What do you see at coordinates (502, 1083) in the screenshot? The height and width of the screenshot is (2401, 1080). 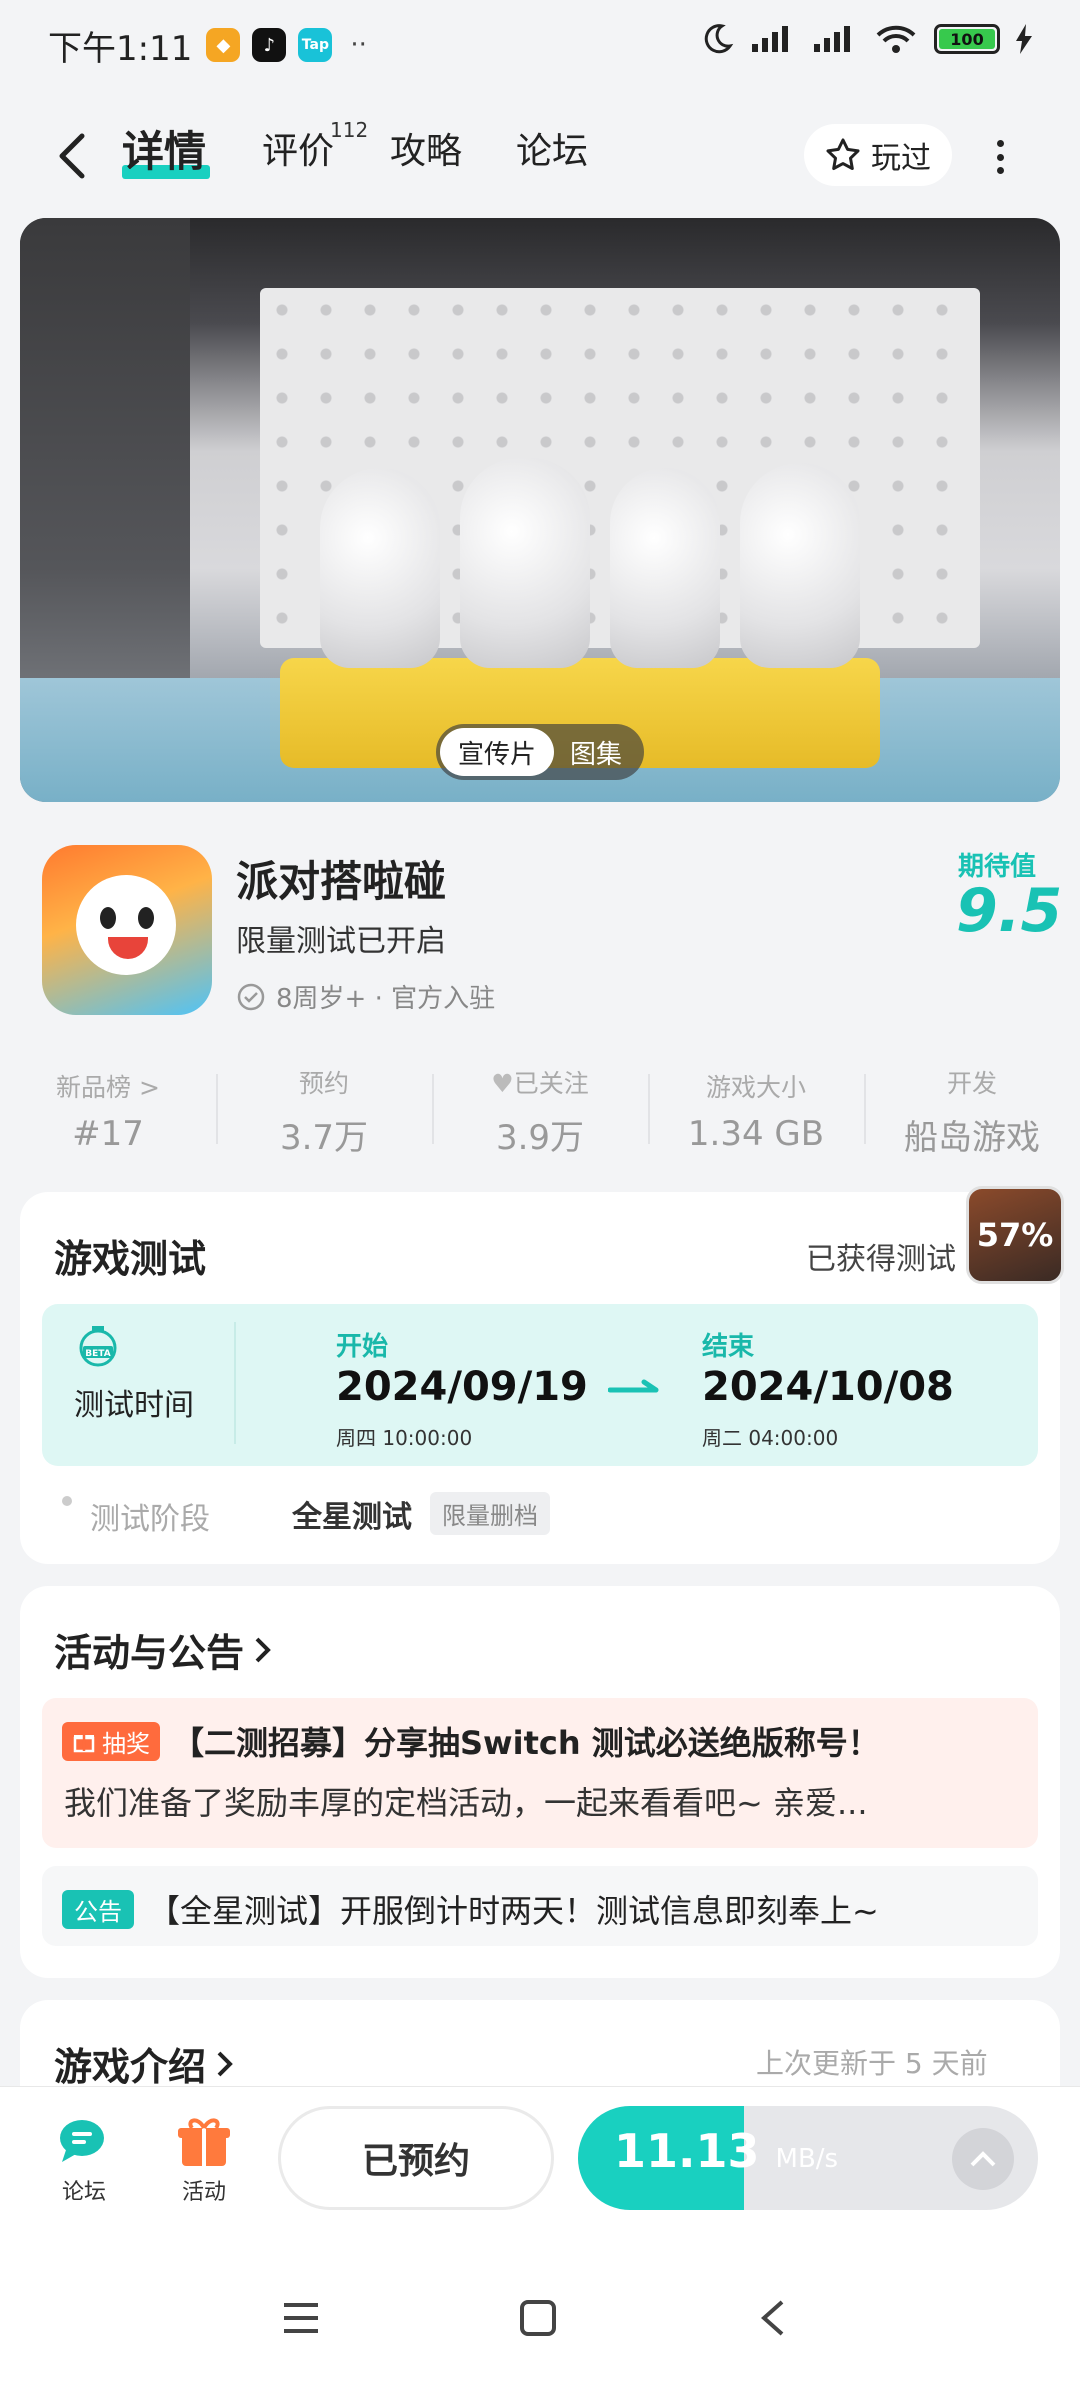 I see `heart-icon: ♥` at bounding box center [502, 1083].